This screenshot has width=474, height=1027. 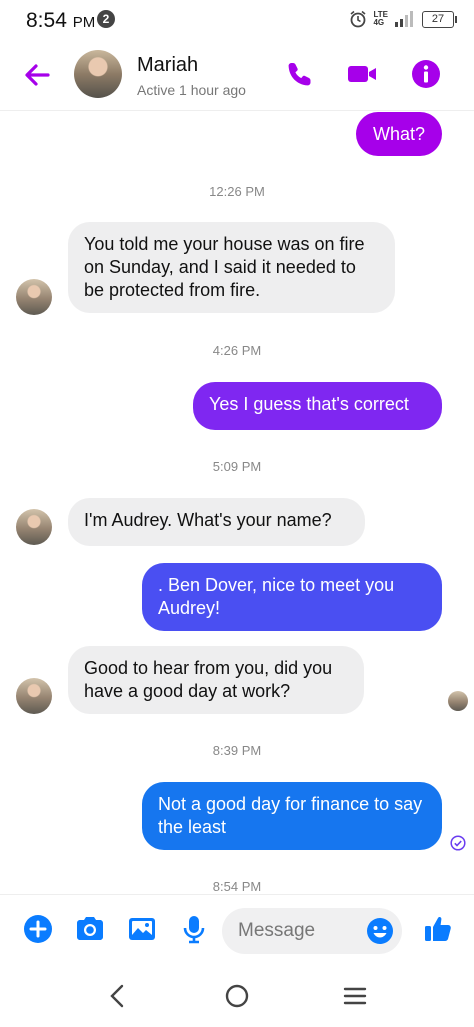 I want to click on status-time: 8:54 PM, so click(x=61, y=20).